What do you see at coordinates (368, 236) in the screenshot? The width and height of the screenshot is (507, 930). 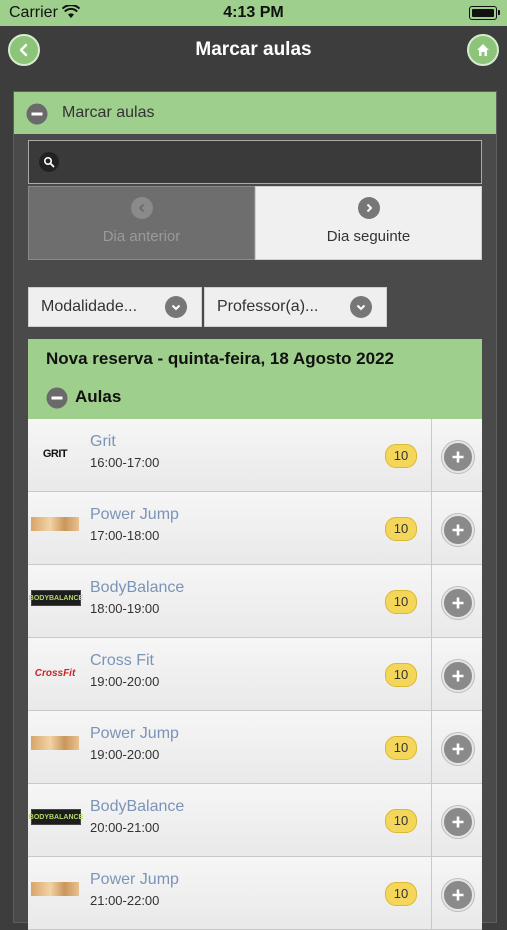 I see `next-day-label: Dia seguinte` at bounding box center [368, 236].